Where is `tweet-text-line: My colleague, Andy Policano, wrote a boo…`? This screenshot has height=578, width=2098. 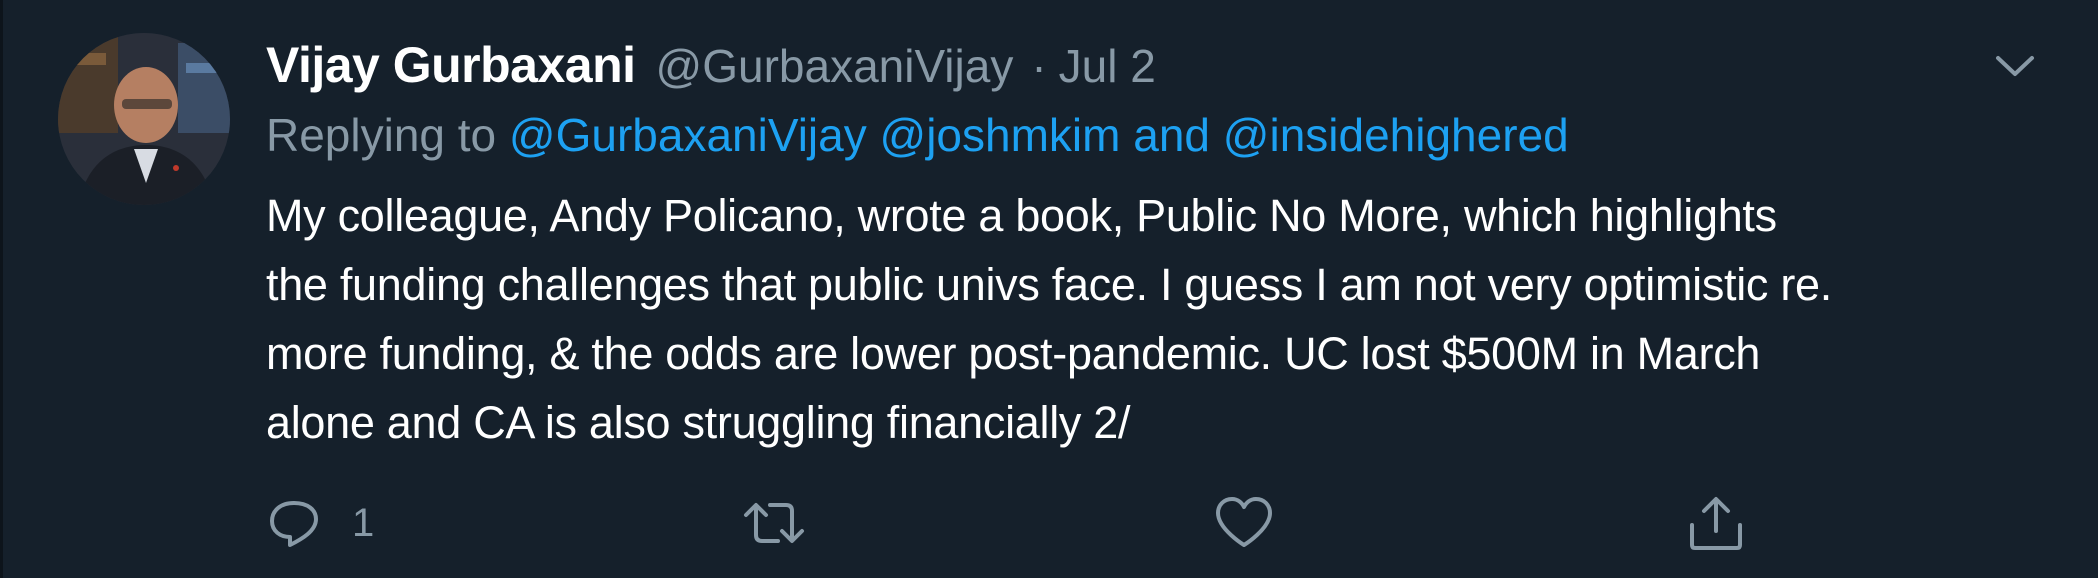
tweet-text-line: My colleague, Andy Policano, wrote a boo… is located at coordinates (1021, 215).